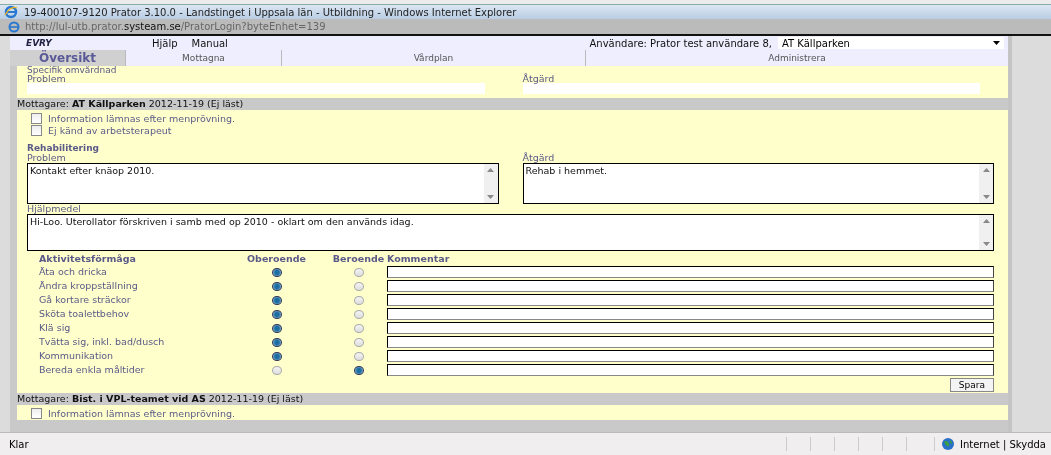 This screenshot has height=455, width=1051. I want to click on activity-label: Äta och dricka, so click(73, 272).